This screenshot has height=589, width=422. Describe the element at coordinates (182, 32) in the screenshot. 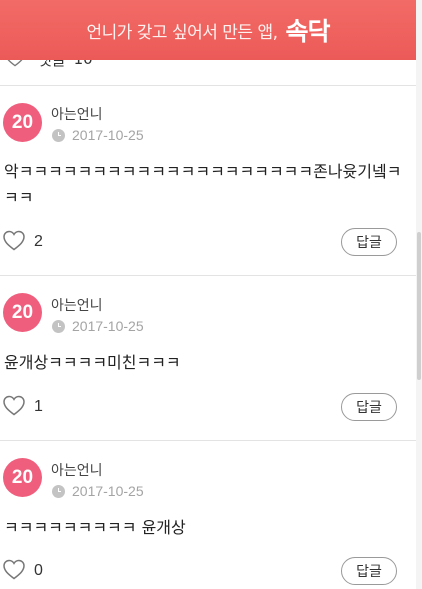

I see `banner-tagline: 언니가 갖고 싶어서 만든 앱,` at that location.